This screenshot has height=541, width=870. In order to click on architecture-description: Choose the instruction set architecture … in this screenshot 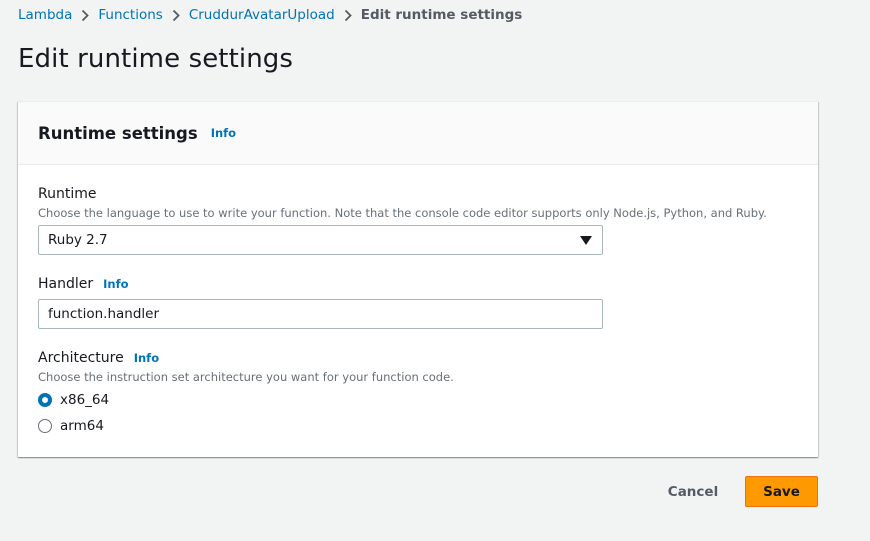, I will do `click(246, 377)`.